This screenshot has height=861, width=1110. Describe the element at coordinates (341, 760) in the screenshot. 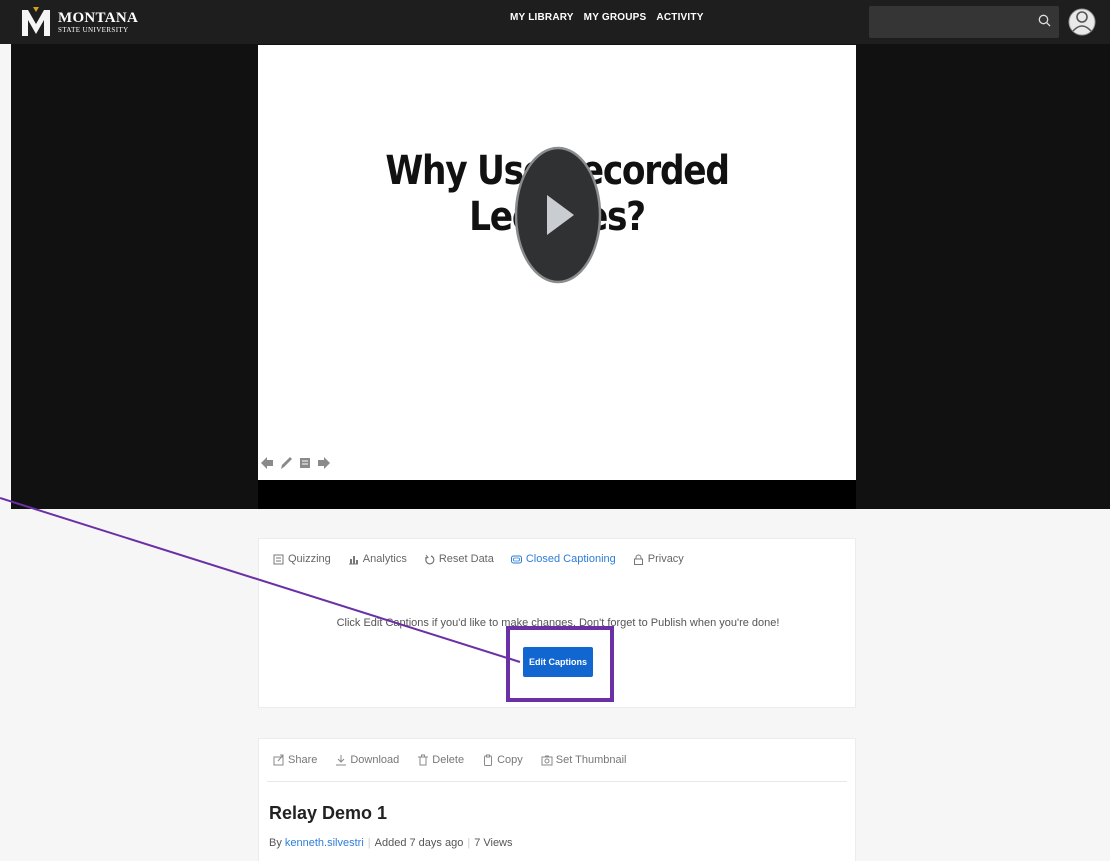

I see `download-icon` at that location.